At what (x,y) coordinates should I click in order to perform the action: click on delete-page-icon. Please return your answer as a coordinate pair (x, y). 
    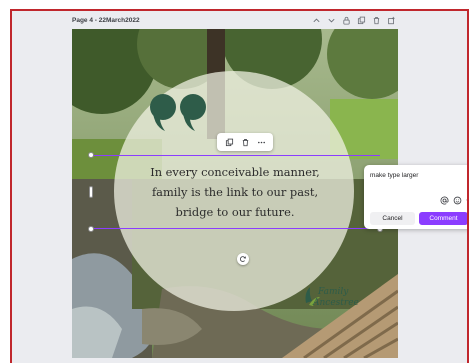
    Looking at the image, I should click on (376, 20).